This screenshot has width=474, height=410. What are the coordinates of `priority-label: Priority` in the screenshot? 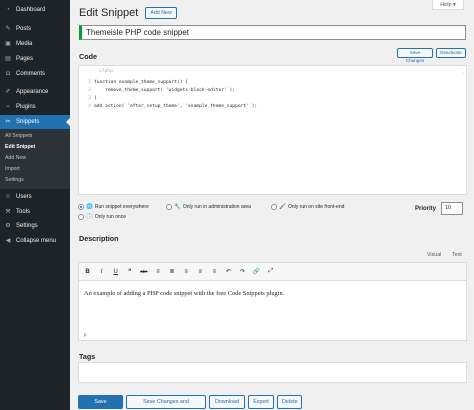 It's located at (426, 209).